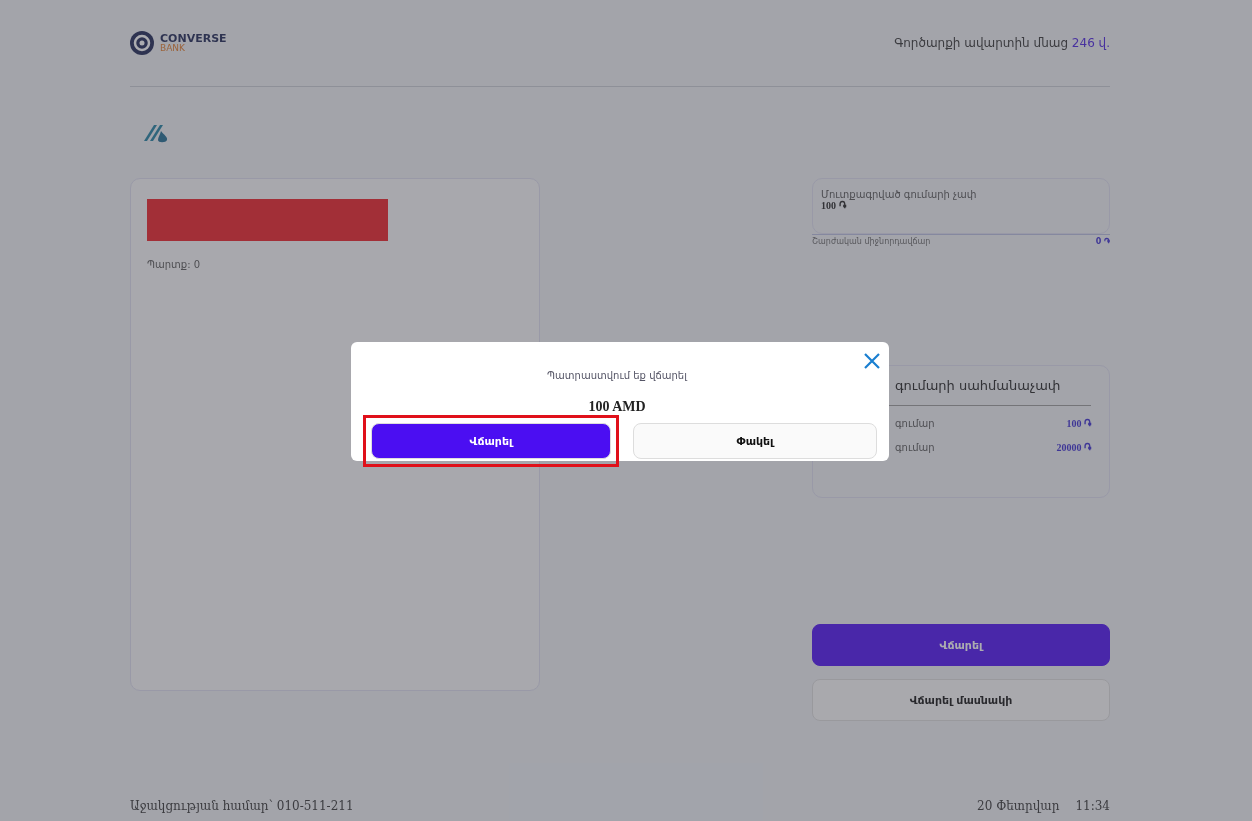 This screenshot has height=821, width=1252. Describe the element at coordinates (1073, 448) in the screenshot. I see `limit-value: 20000 ֏` at that location.